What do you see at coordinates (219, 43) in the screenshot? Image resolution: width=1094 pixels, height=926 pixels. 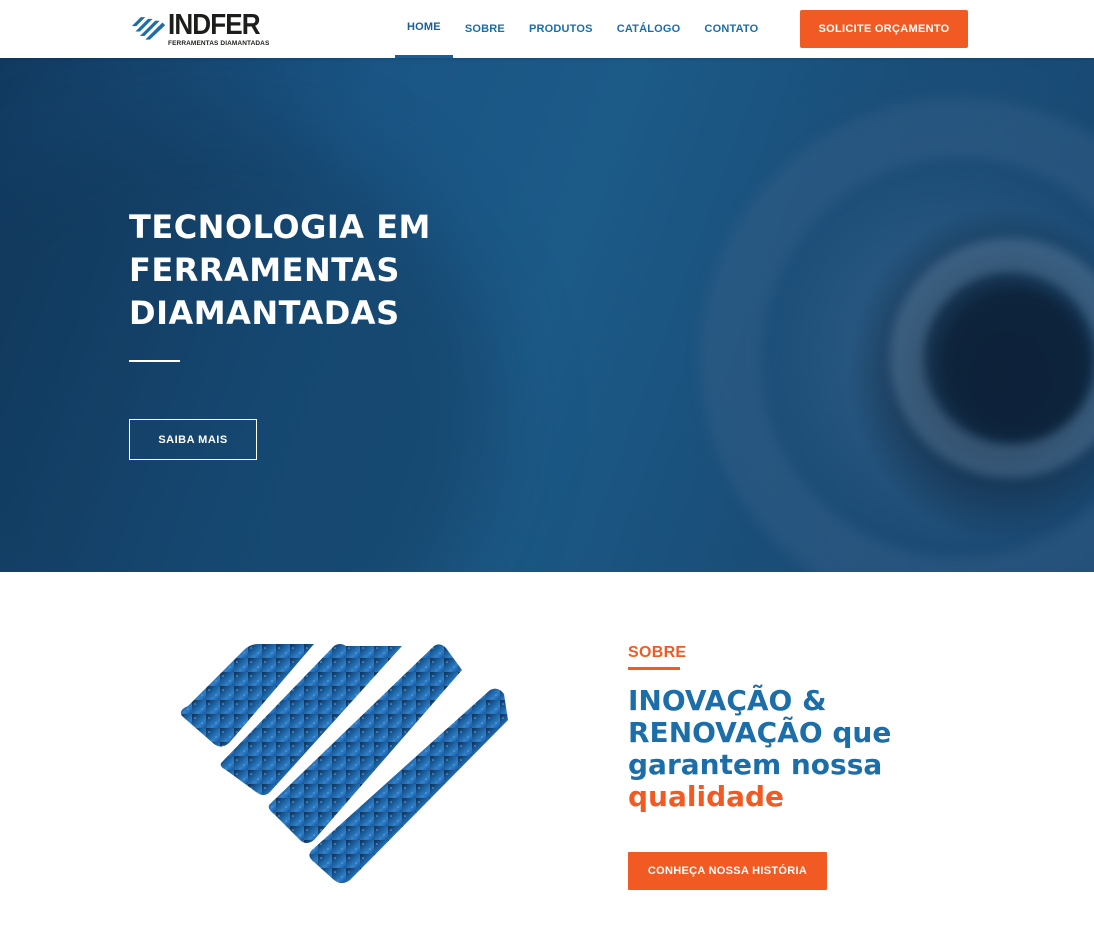 I see `logo-tagline: FERRAMENTAS DIAMANTADAS` at bounding box center [219, 43].